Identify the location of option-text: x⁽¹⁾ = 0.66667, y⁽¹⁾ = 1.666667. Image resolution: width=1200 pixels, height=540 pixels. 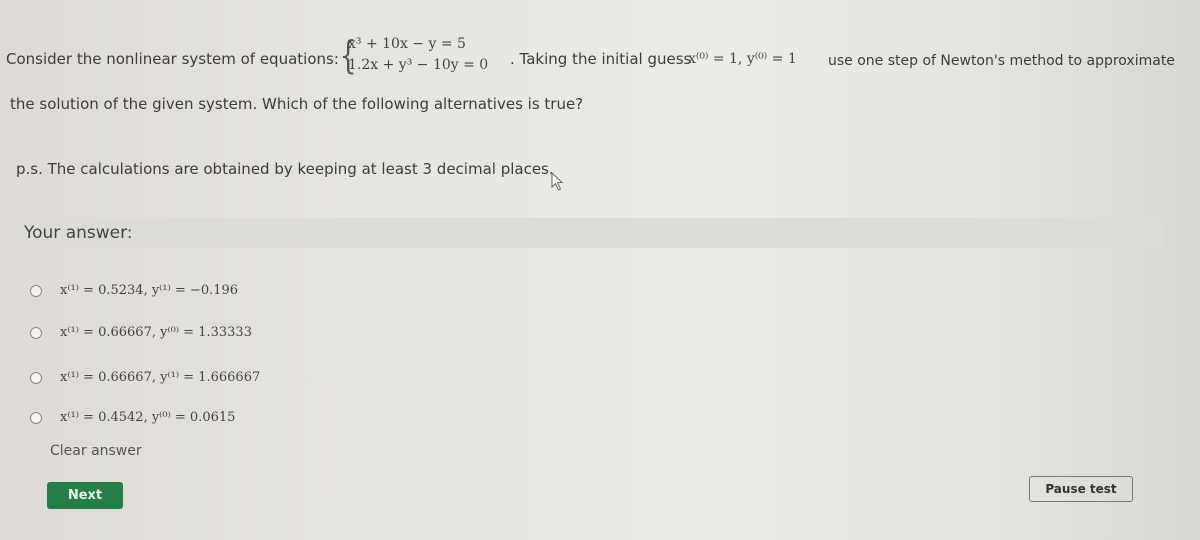
(160, 377).